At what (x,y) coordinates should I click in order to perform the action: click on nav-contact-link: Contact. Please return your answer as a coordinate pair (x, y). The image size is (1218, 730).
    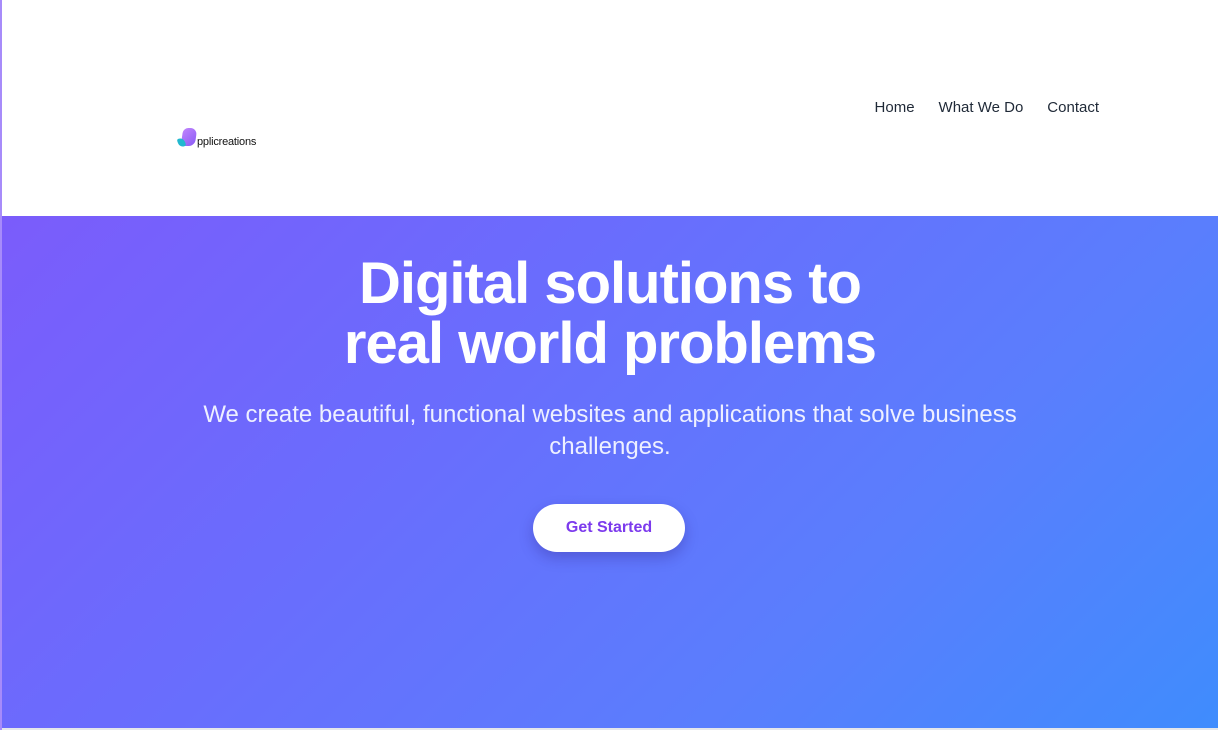
    Looking at the image, I should click on (1073, 108).